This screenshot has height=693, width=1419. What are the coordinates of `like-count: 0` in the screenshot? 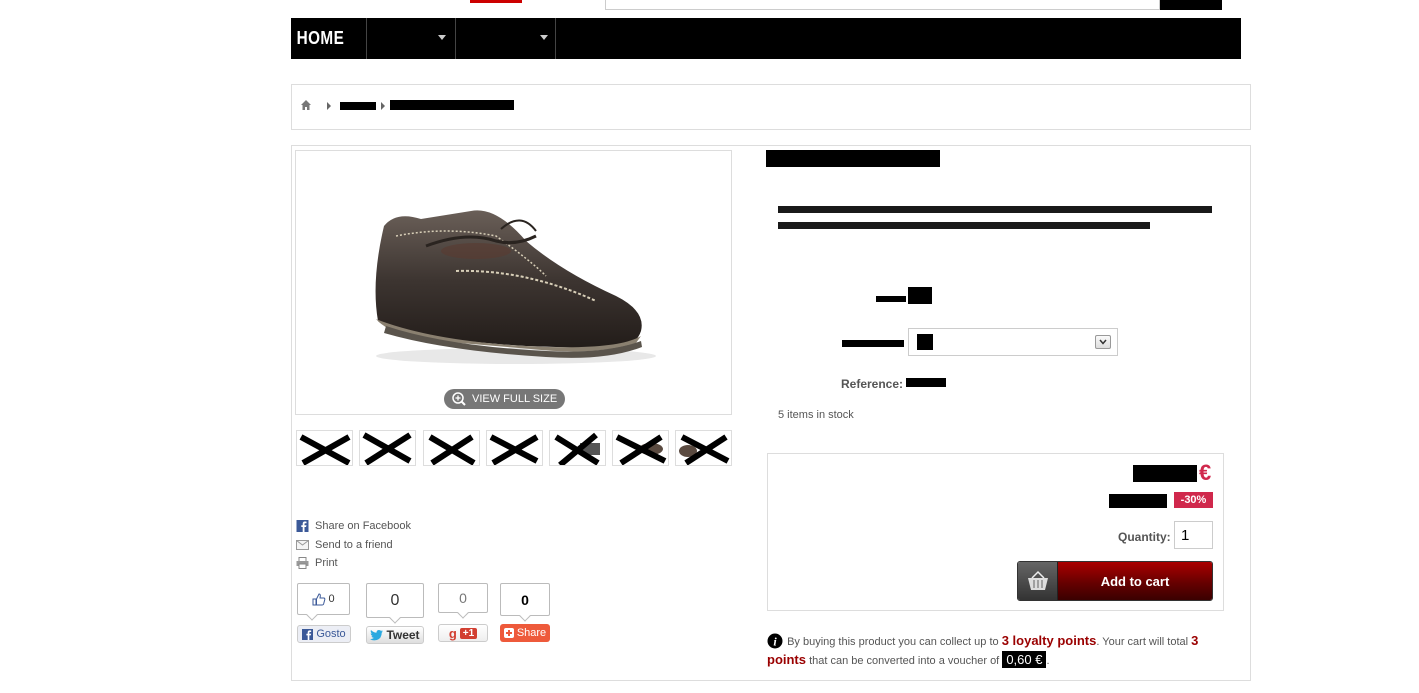 It's located at (331, 599).